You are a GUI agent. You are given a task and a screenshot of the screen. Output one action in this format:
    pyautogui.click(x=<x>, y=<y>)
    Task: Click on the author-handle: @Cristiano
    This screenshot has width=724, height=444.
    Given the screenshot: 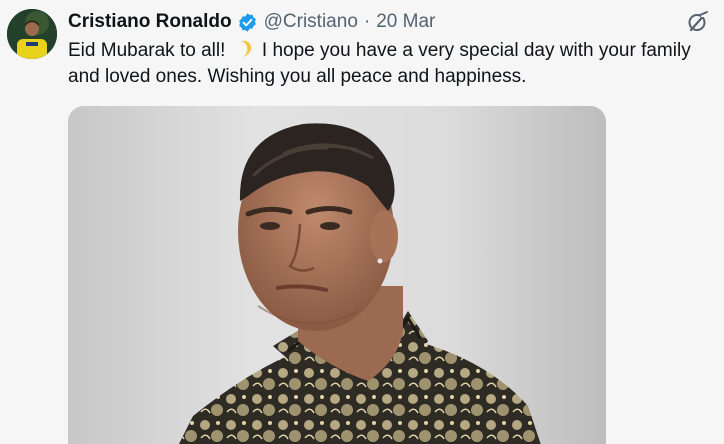 What is the action you would take?
    pyautogui.click(x=311, y=22)
    